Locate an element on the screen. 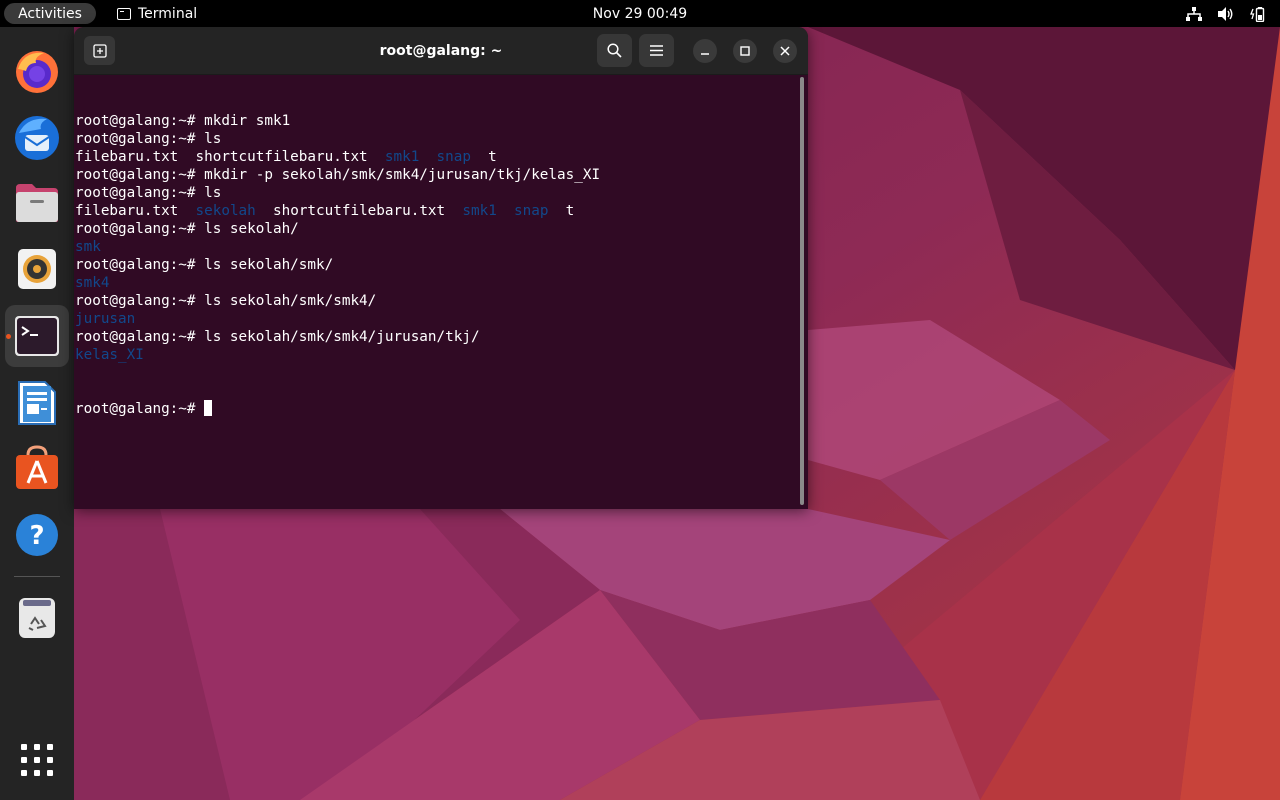  terminal-scrollbar is located at coordinates (802, 291).